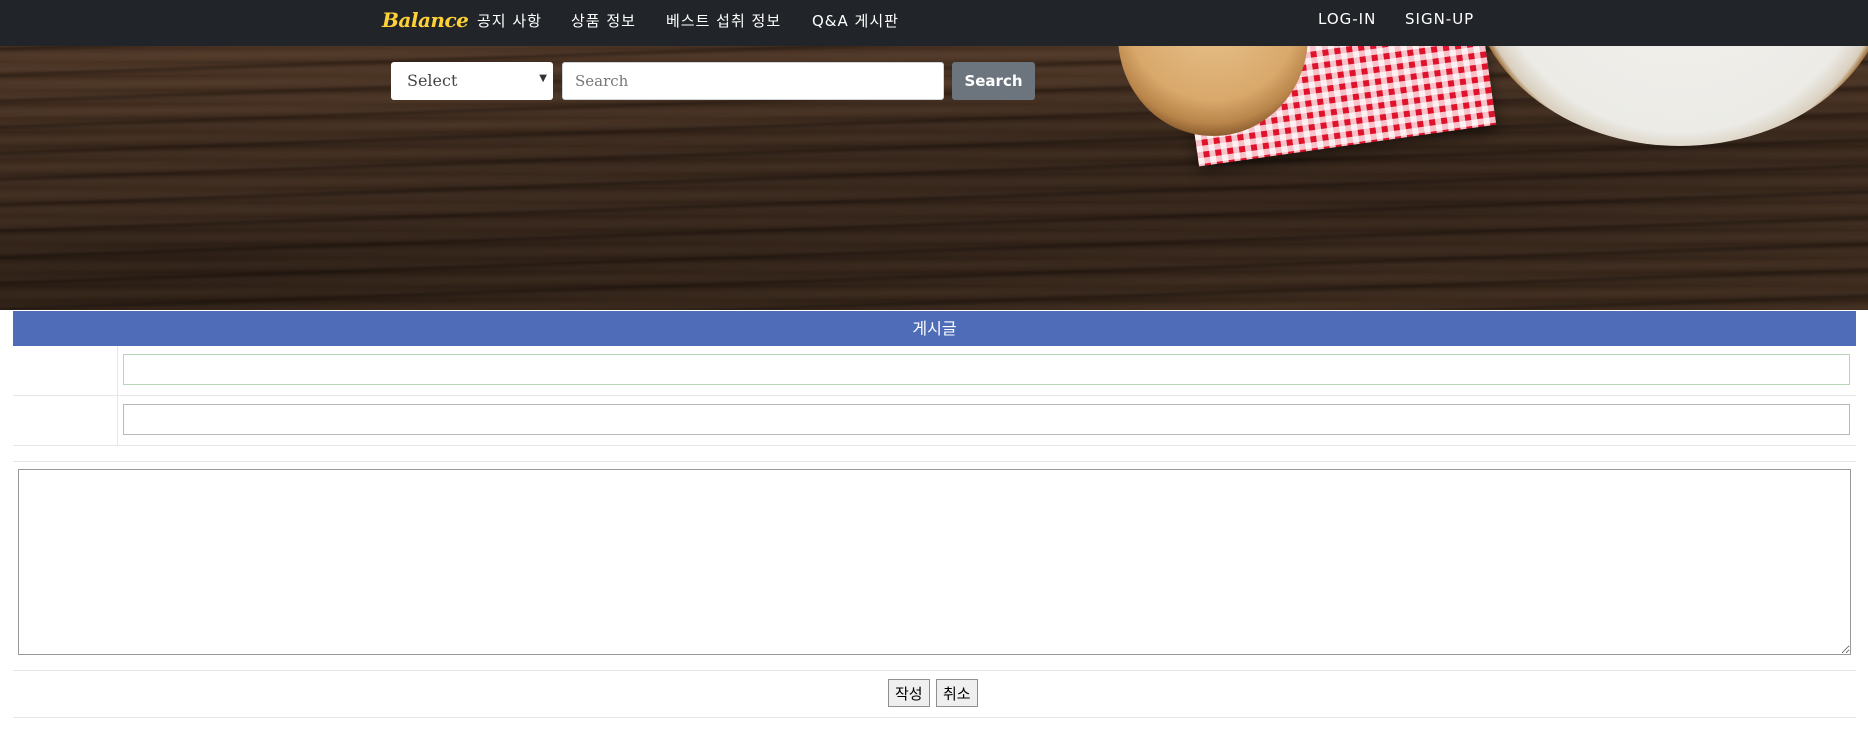  I want to click on search-category-select: Select ▼, so click(472, 81).